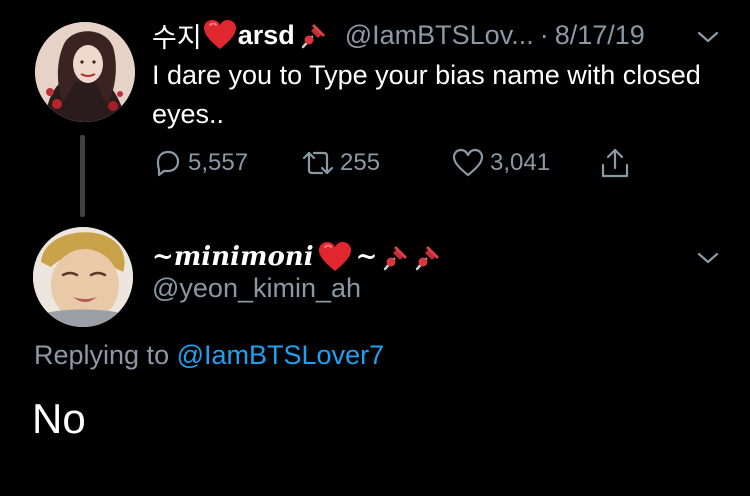  I want to click on tweet-header: 수지 arsd @IamBTSLov... · 8/17/19, so click(398, 35).